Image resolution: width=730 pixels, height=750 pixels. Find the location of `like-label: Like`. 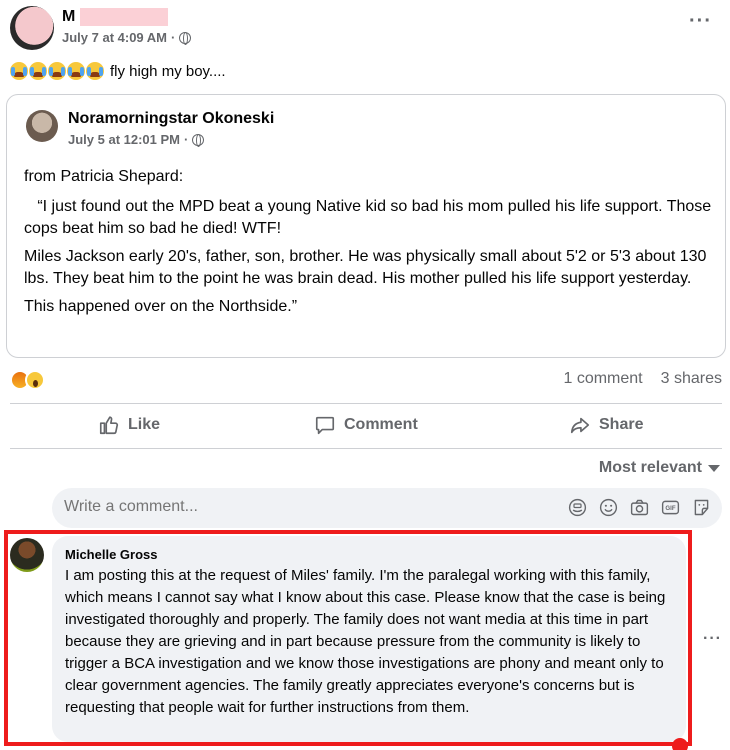

like-label: Like is located at coordinates (144, 424).